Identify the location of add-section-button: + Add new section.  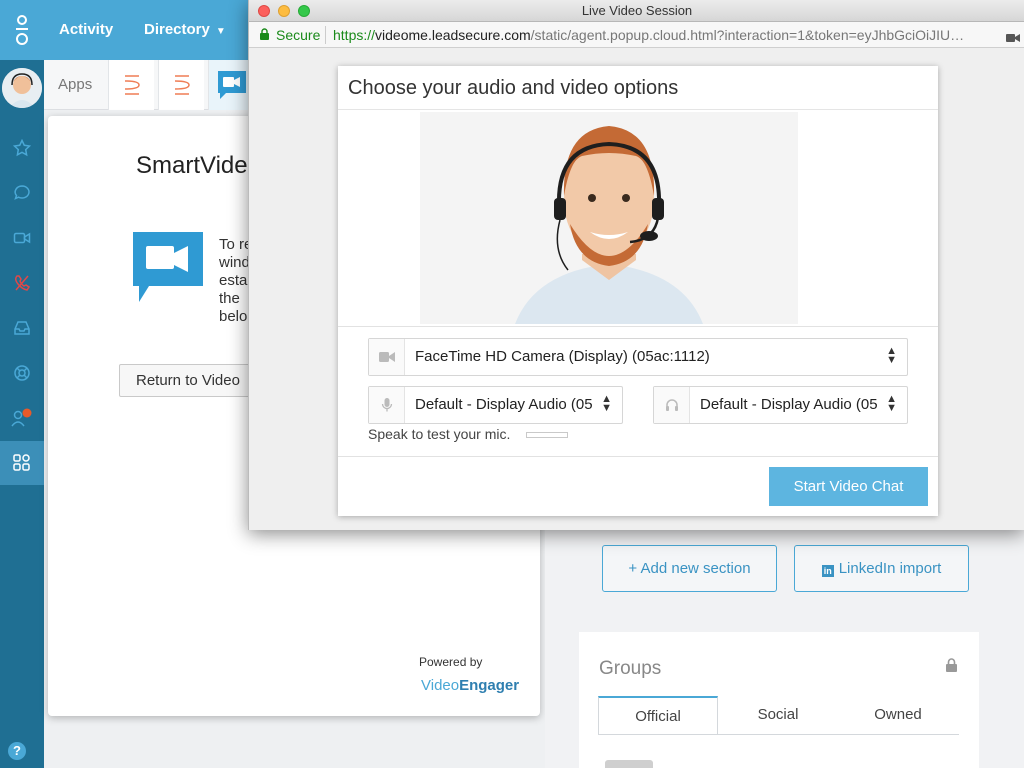
(689, 568).